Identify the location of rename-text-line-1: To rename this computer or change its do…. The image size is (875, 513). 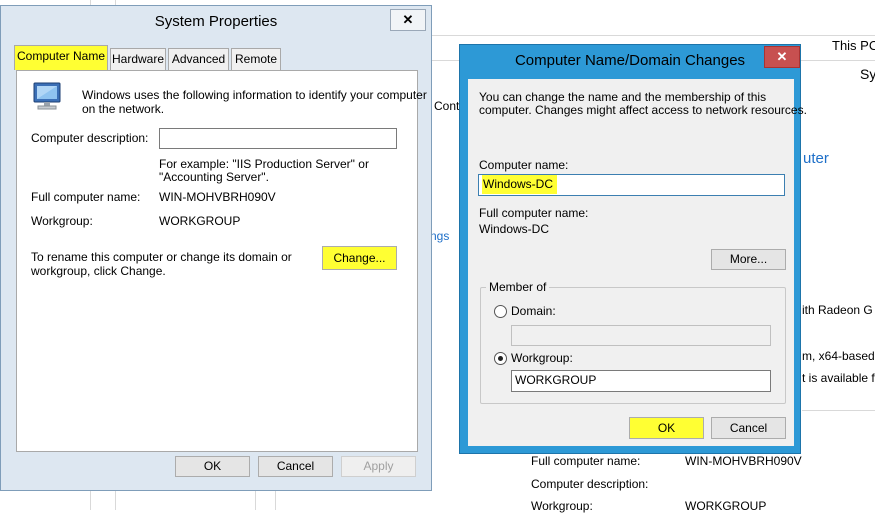
(161, 257).